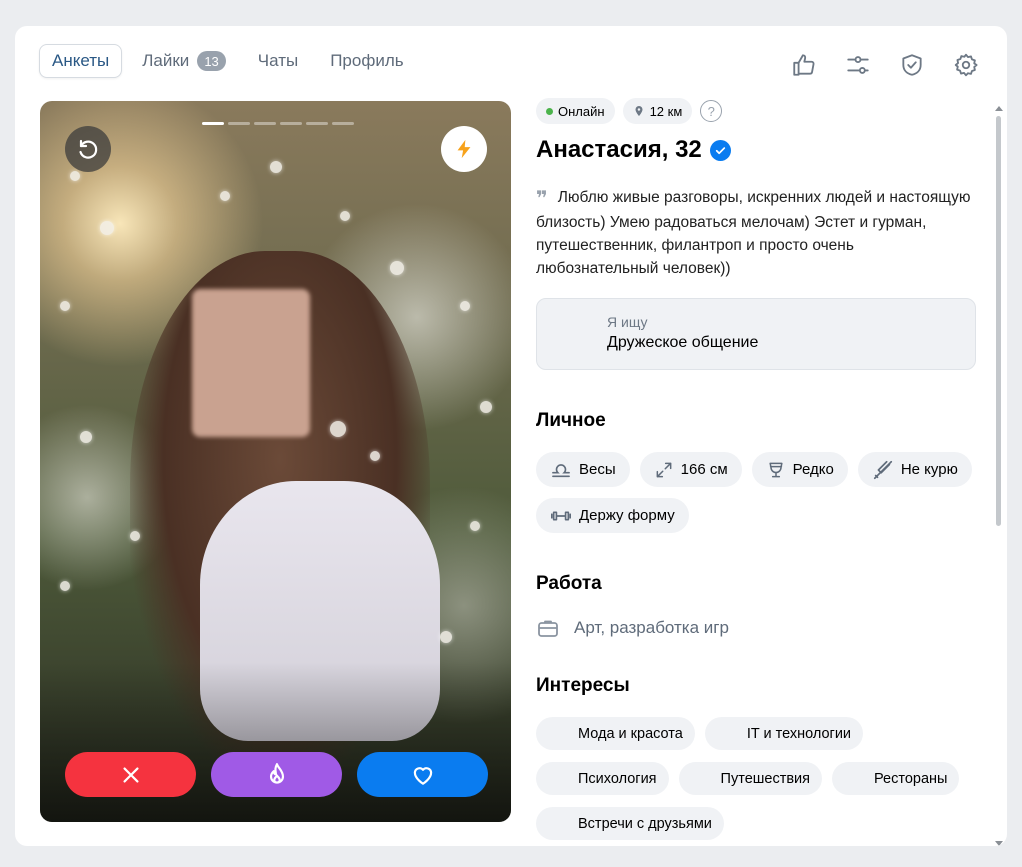 This screenshot has width=1022, height=867. Describe the element at coordinates (756, 628) in the screenshot. I see `work-row: Арт, разработка игр` at that location.